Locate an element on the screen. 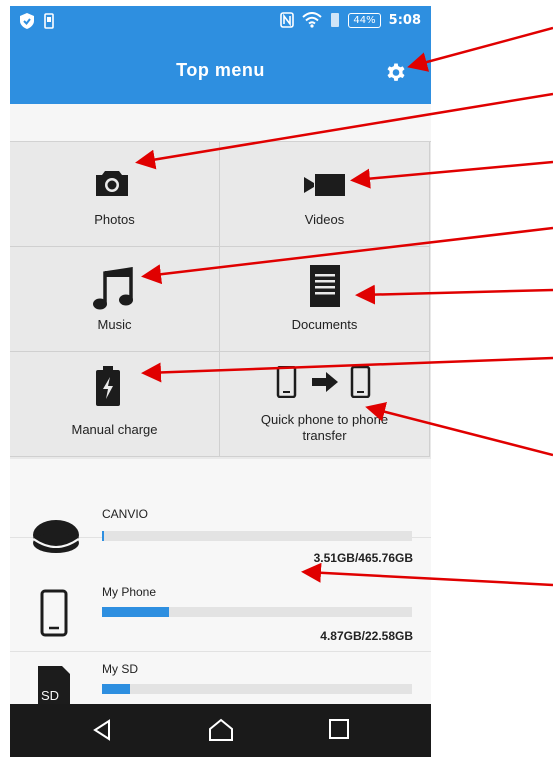 The image size is (553, 759). page-title: Top menu is located at coordinates (220, 70).